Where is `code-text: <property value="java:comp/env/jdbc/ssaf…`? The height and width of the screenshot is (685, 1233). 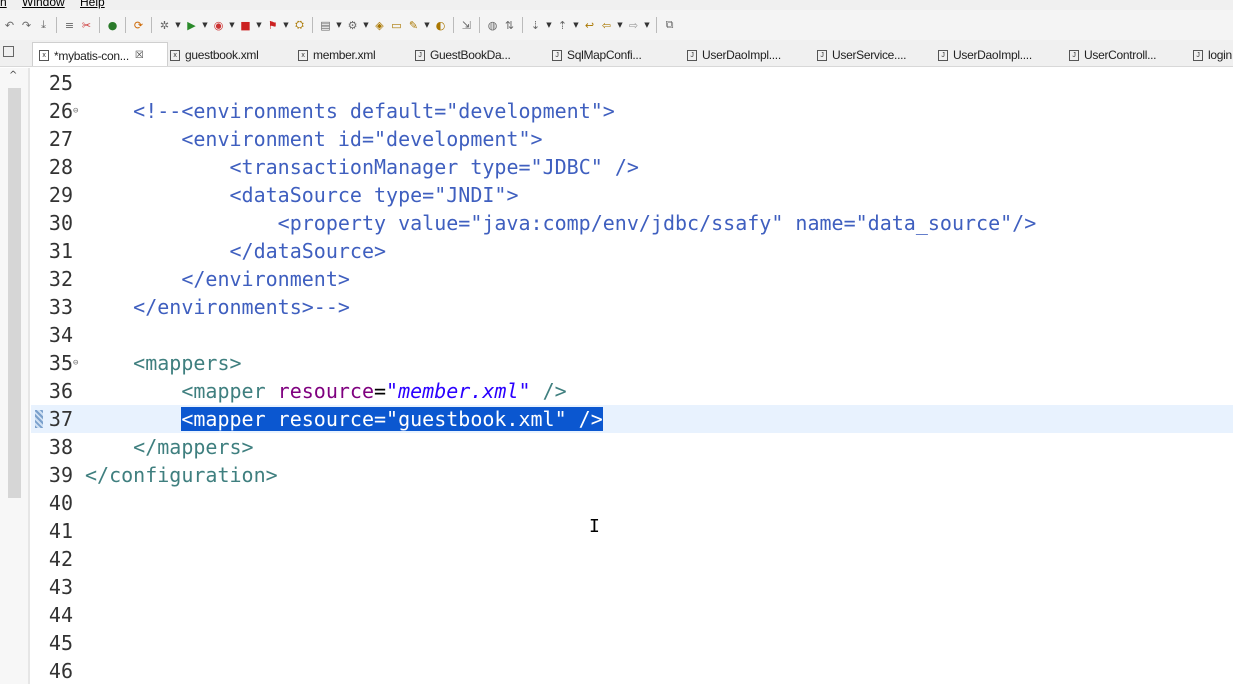 code-text: <property value="java:comp/env/jdbc/ssaf… is located at coordinates (657, 223).